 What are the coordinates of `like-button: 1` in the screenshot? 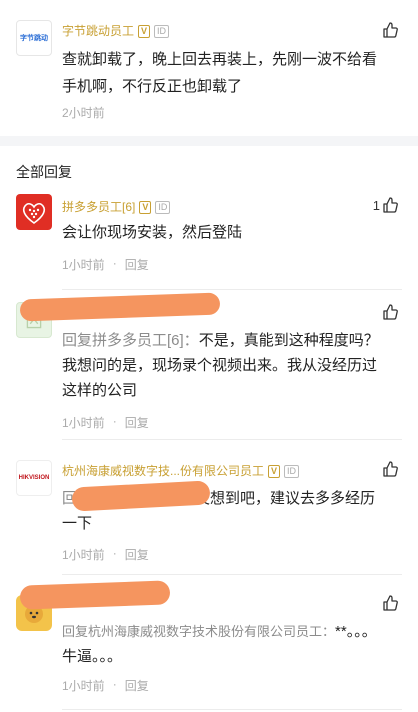 It's located at (385, 205).